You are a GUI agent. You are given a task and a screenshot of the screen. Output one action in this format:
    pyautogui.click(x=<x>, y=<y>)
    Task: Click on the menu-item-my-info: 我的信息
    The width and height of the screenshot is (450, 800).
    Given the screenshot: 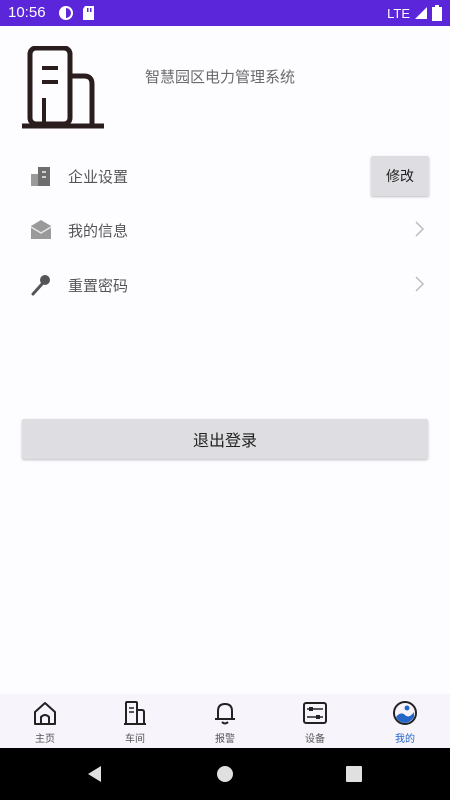 What is the action you would take?
    pyautogui.click(x=225, y=230)
    